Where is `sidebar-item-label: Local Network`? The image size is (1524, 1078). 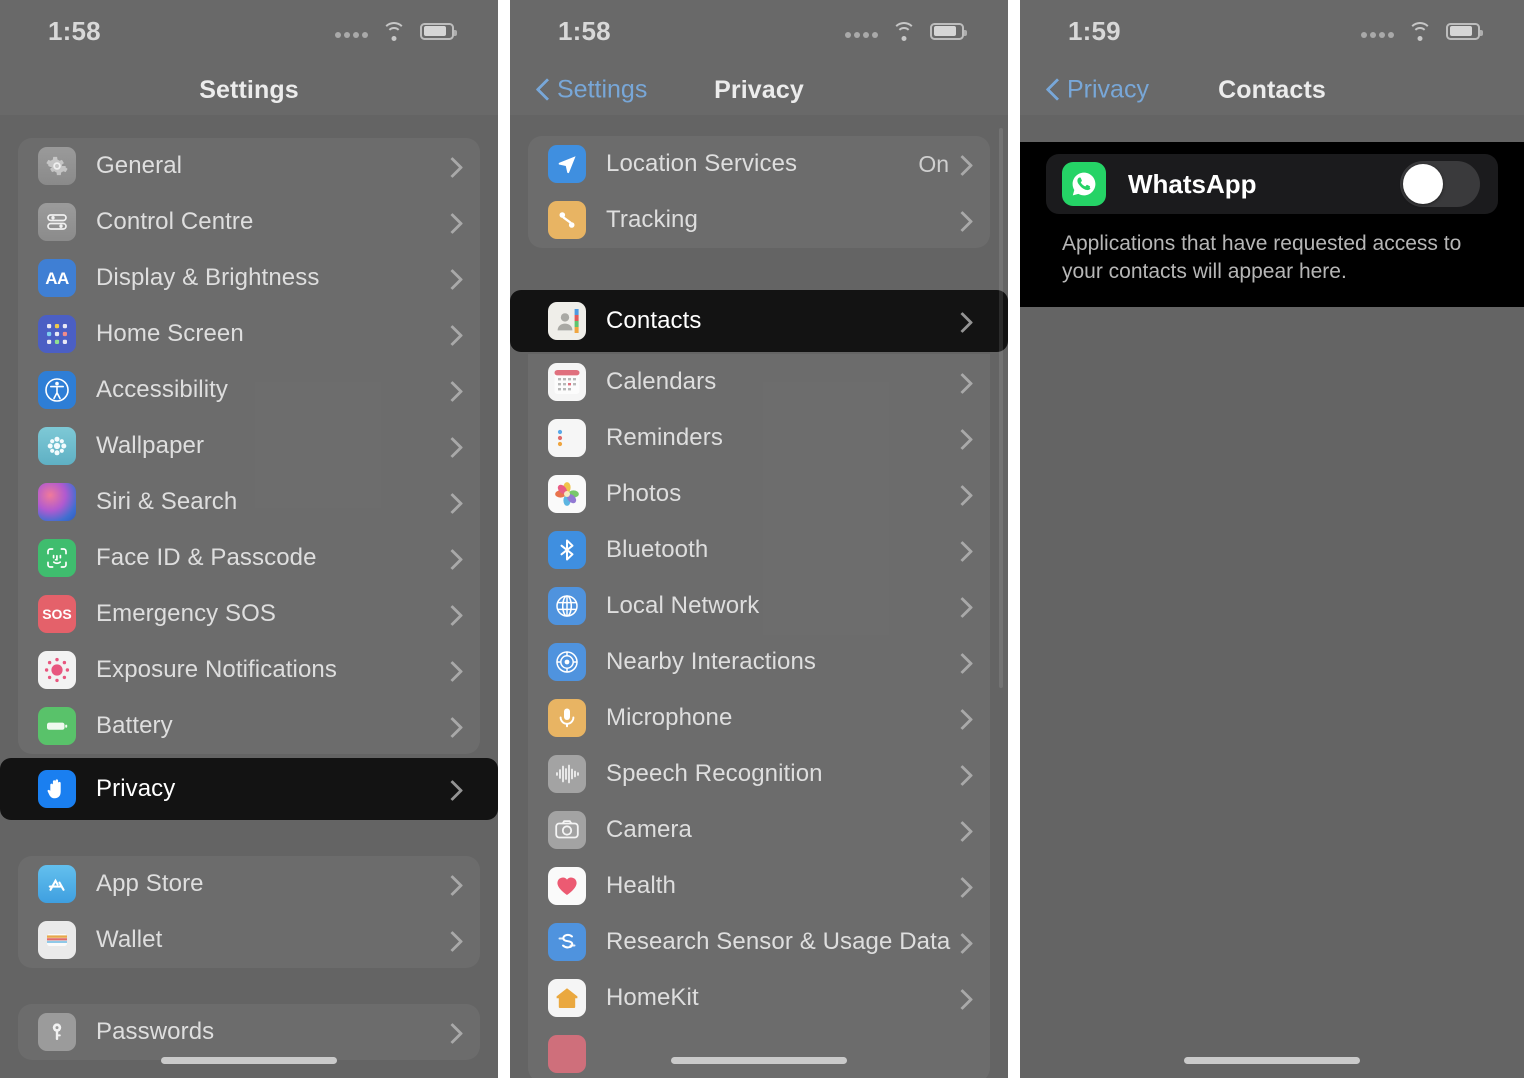
sidebar-item-label: Local Network is located at coordinates (683, 605).